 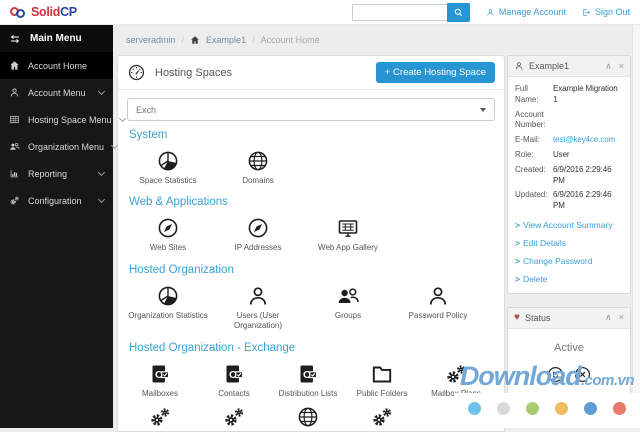 I want to click on compass-icon, so click(x=168, y=228).